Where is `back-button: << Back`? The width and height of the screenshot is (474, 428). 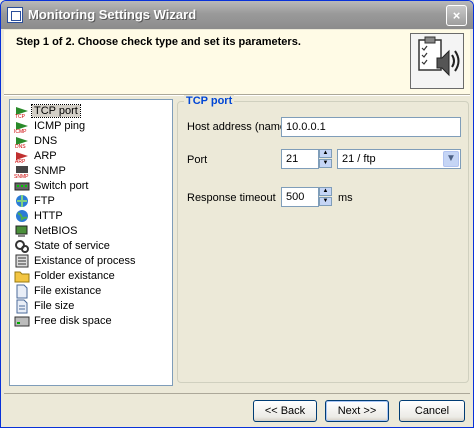 back-button: << Back is located at coordinates (285, 411).